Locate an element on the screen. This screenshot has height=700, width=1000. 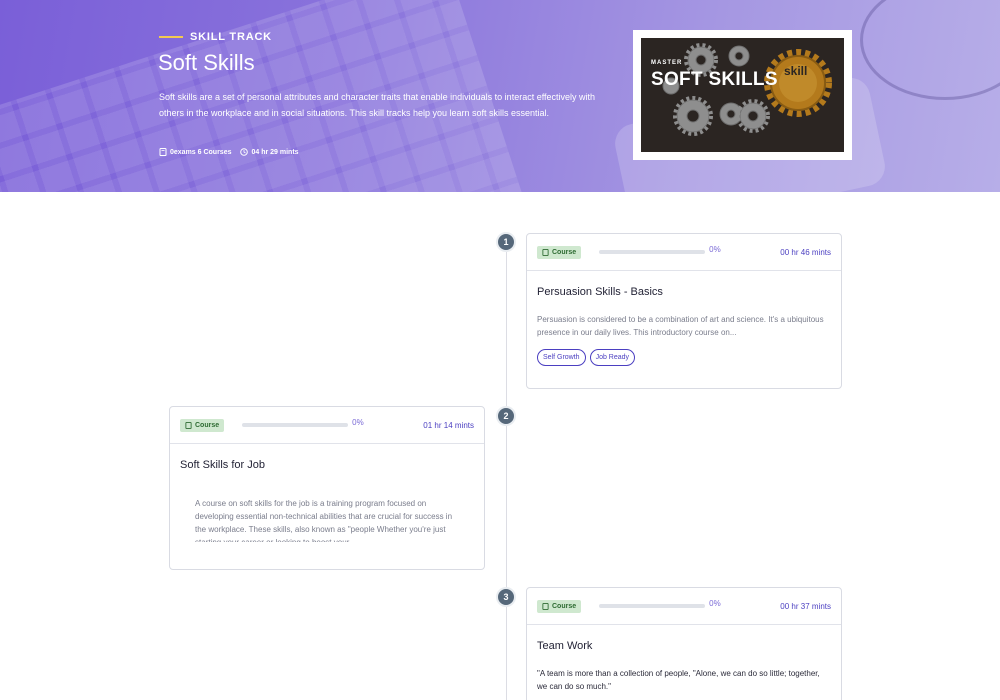
tag-chip: Self Growth is located at coordinates (561, 357).